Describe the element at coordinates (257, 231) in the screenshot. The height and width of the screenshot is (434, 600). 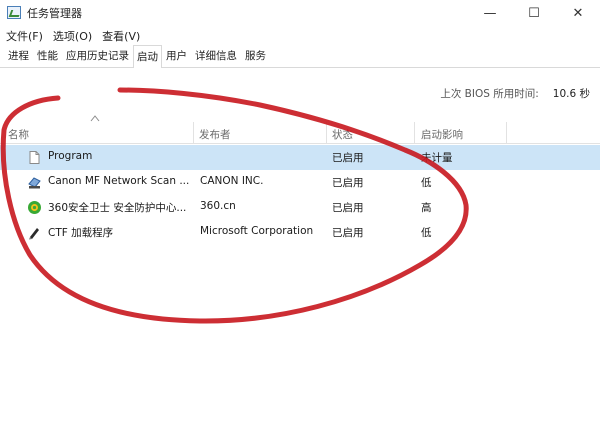
I see `row-publisher: Microsoft Corporation` at that location.